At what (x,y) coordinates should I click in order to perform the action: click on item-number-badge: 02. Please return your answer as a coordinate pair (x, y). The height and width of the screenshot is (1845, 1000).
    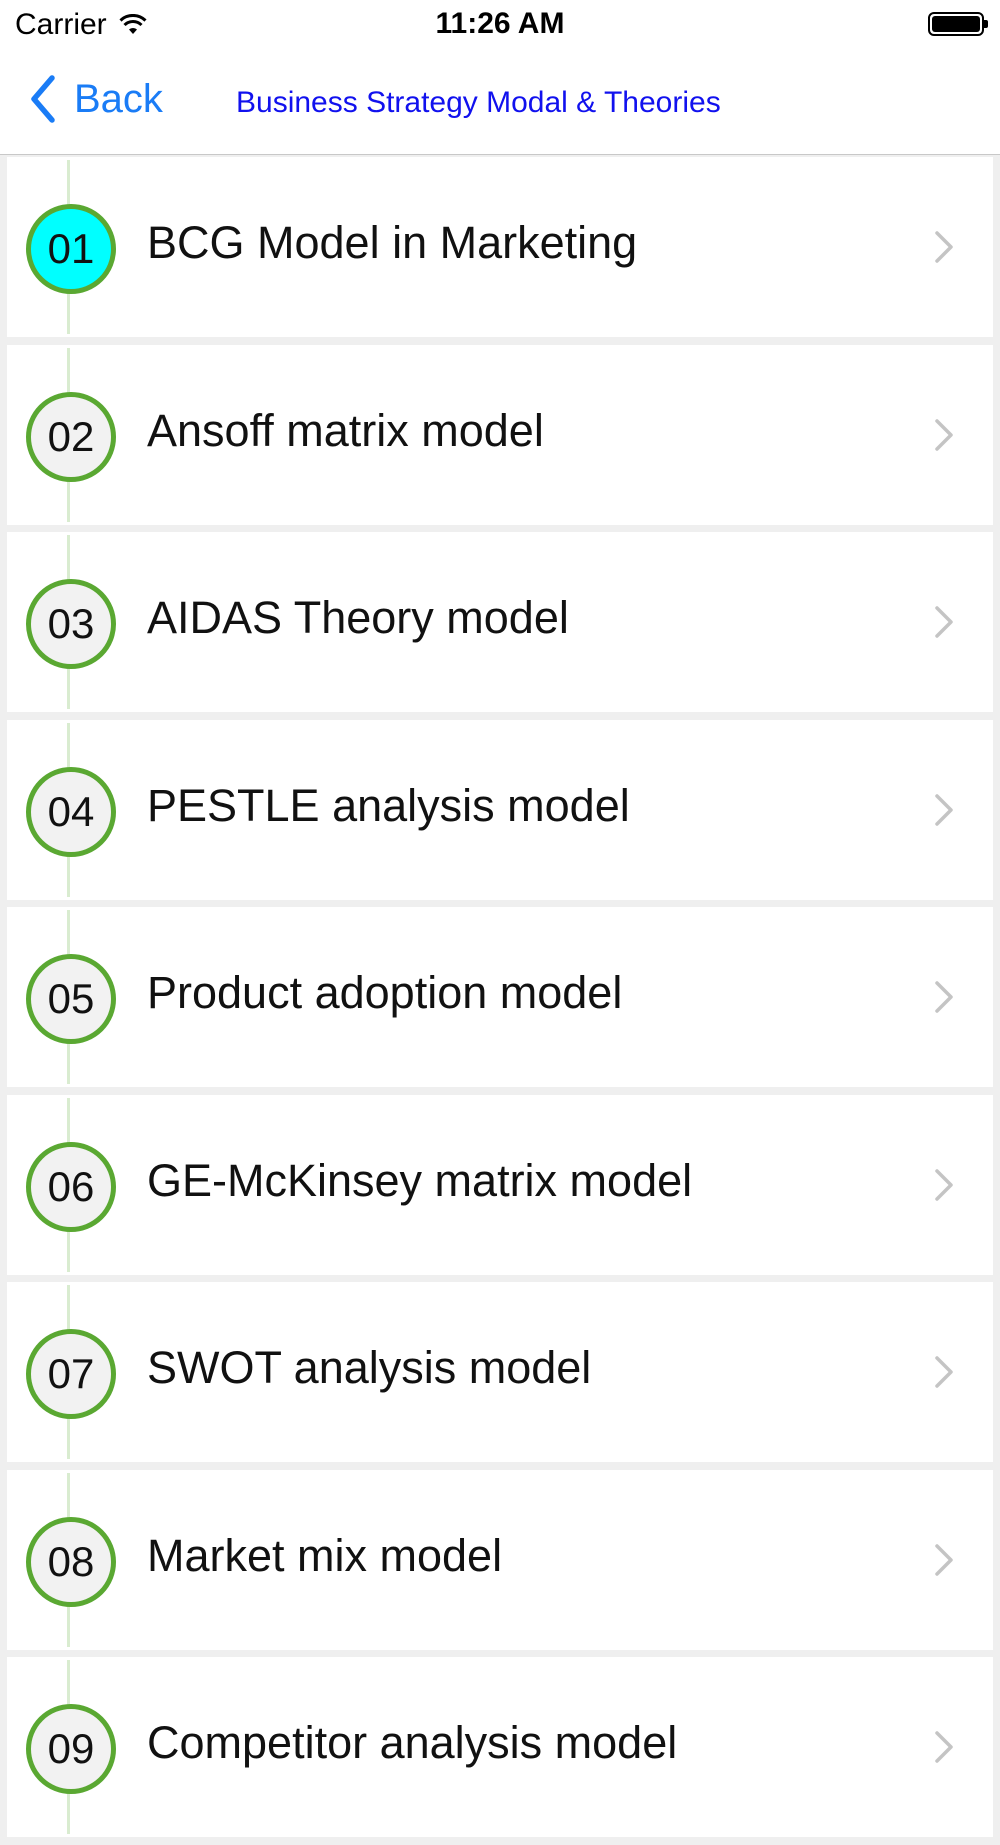
    Looking at the image, I should click on (71, 436).